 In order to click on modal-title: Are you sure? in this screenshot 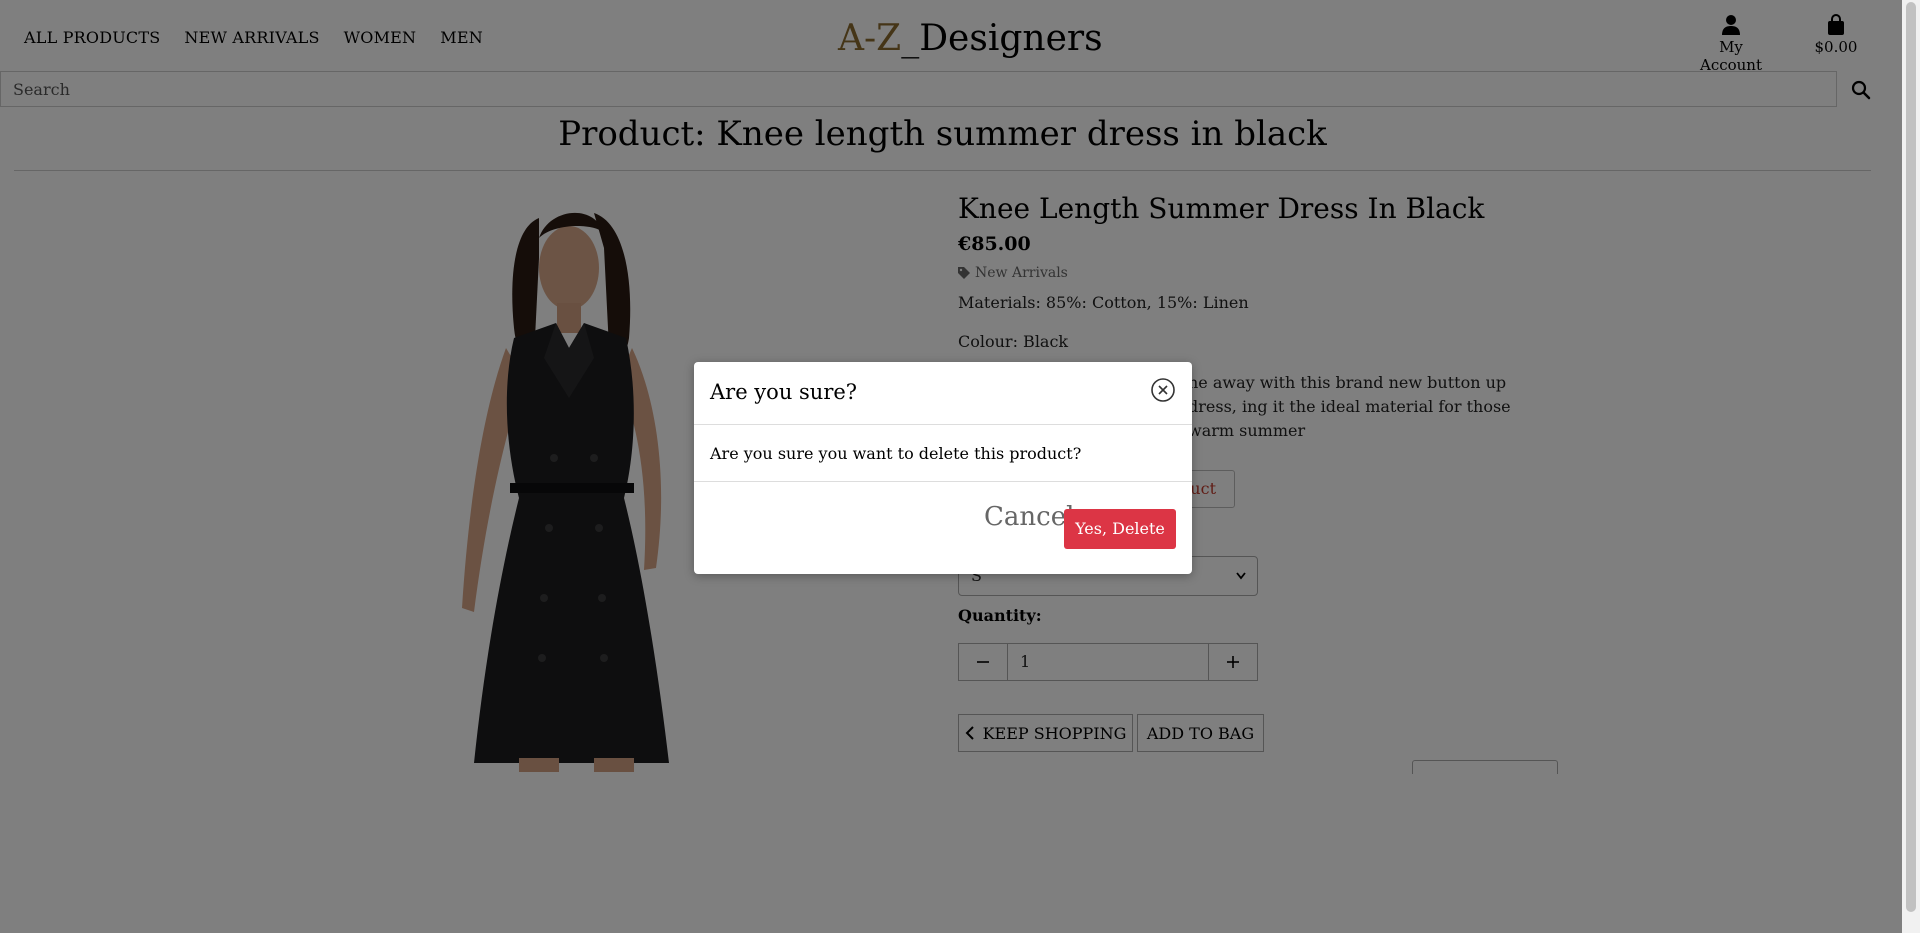, I will do `click(784, 392)`.